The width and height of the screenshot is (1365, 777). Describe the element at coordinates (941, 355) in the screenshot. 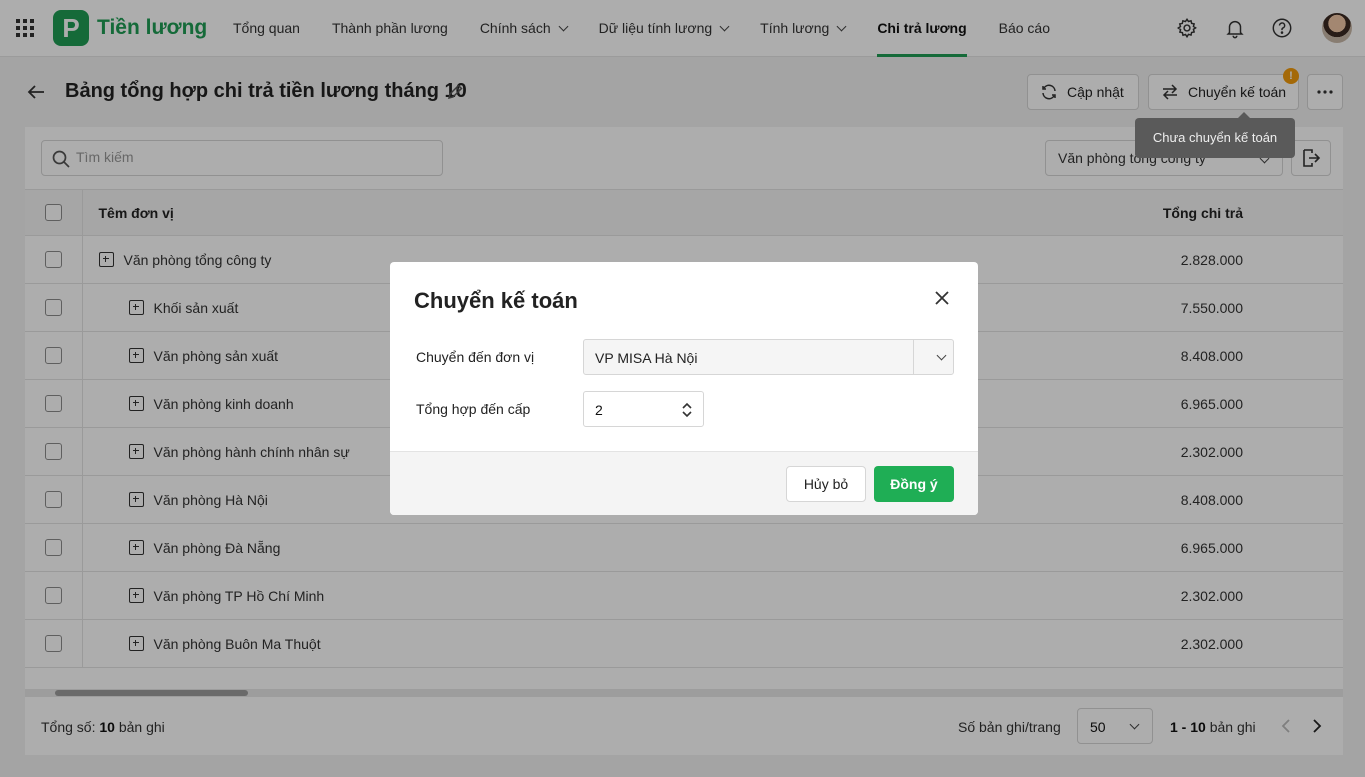

I see `chevron-down-icon` at that location.